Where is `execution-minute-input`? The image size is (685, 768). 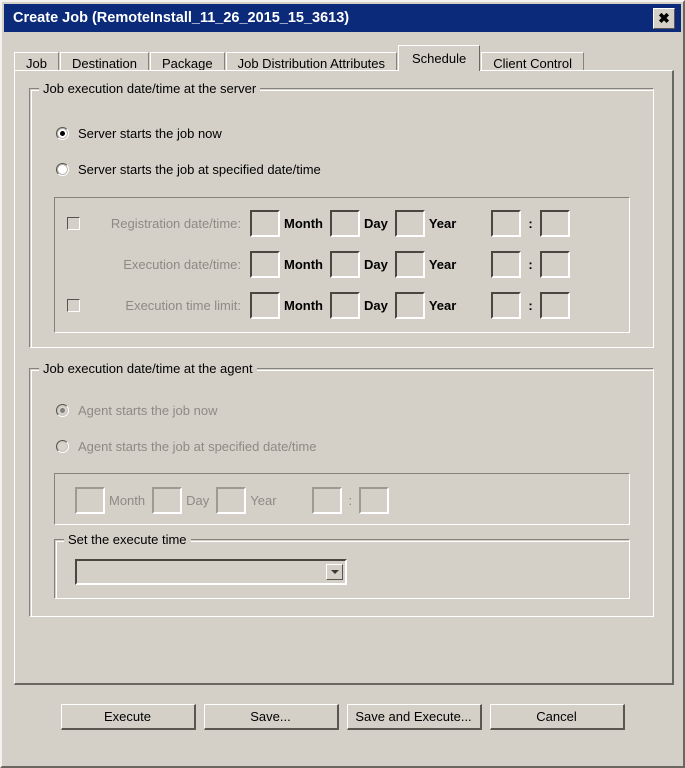
execution-minute-input is located at coordinates (554, 264).